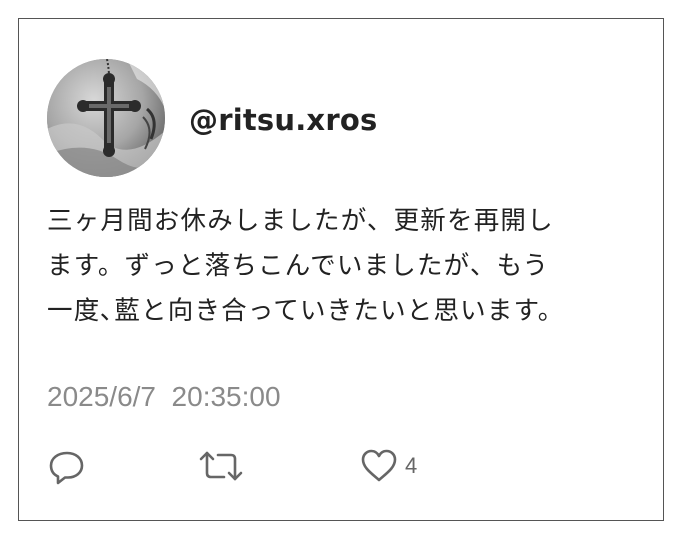 This screenshot has width=685, height=543. Describe the element at coordinates (306, 311) in the screenshot. I see `post-body-line: 一度､藍と向き合っていきたいと思います。` at that location.